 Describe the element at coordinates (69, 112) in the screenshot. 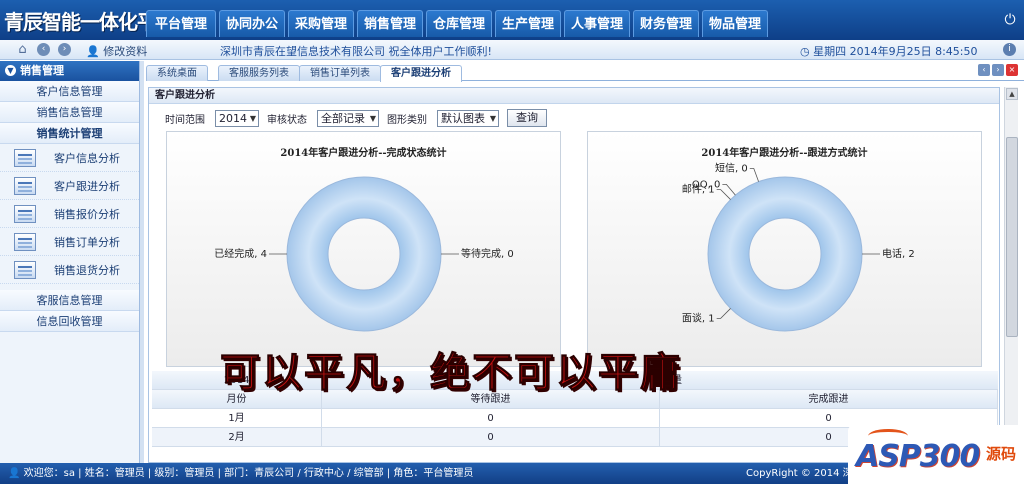

I see `sidebar-item-sales-info: 销售信息管理` at that location.